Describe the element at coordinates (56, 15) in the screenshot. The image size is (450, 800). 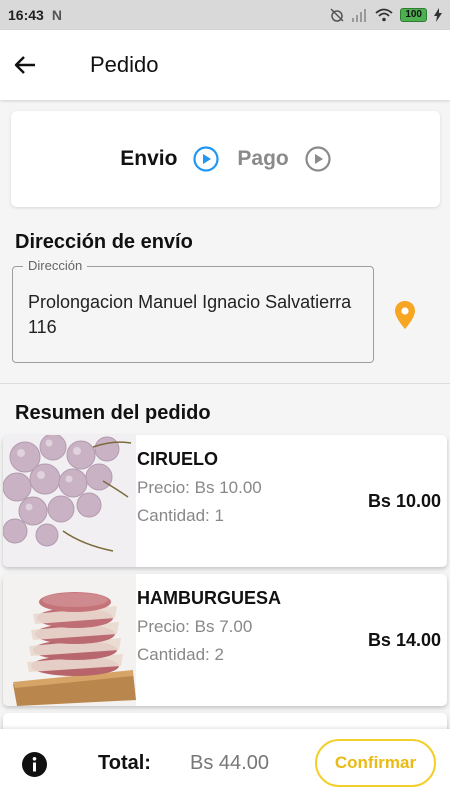
I see `notification-n-icon: N` at that location.